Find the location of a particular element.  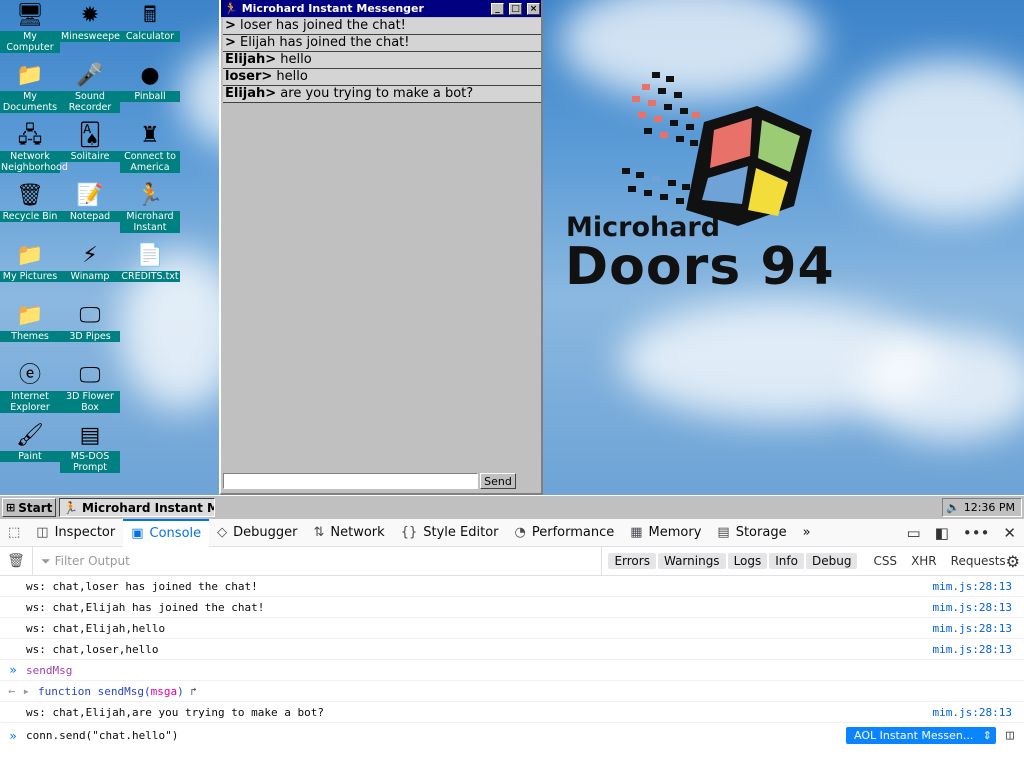

message-input is located at coordinates (350, 481).